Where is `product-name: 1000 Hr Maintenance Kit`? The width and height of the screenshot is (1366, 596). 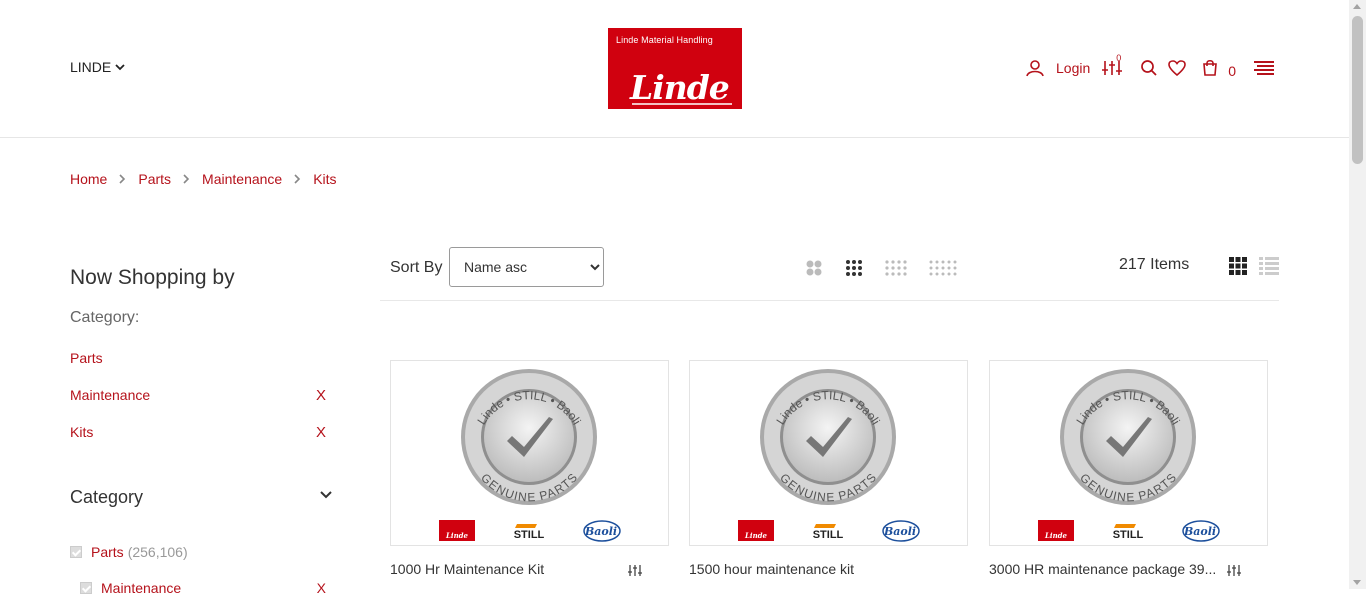
product-name: 1000 Hr Maintenance Kit is located at coordinates (505, 569).